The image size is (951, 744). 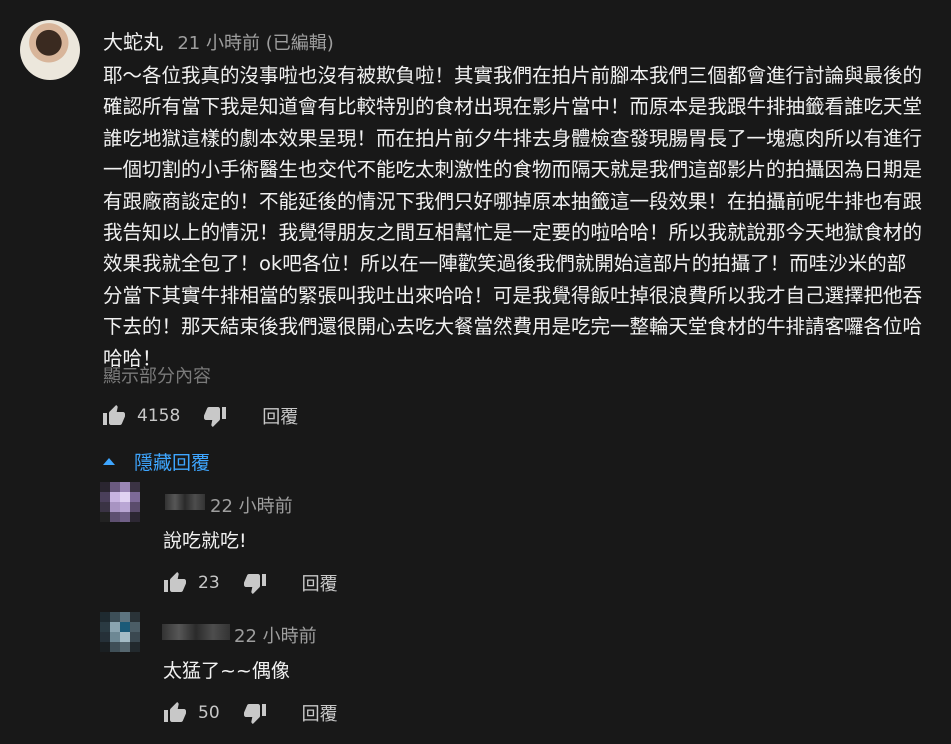 I want to click on caret-up-icon, so click(x=109, y=461).